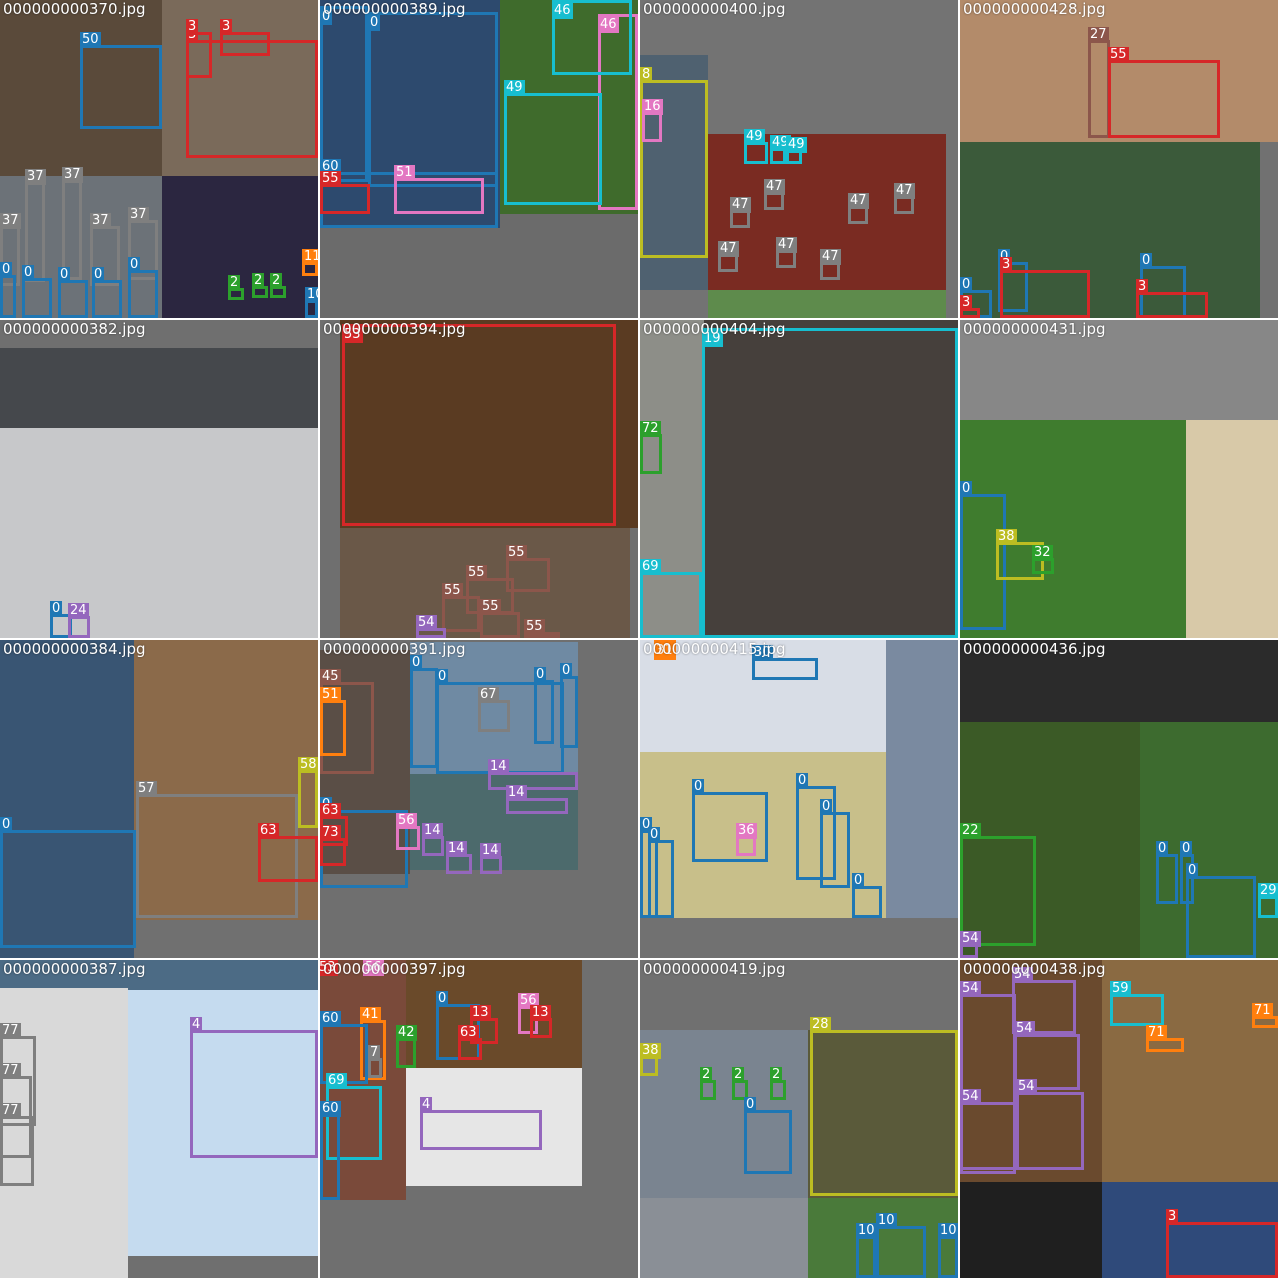  I want to click on filename-label: 000000000419.jpg, so click(714, 969).